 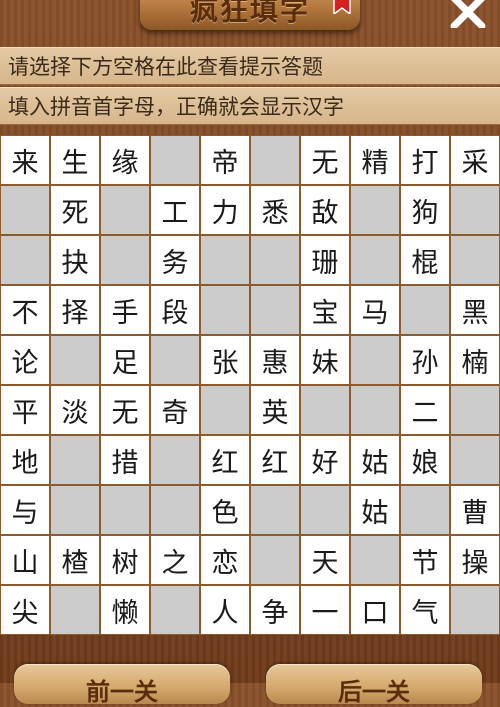 What do you see at coordinates (75, 210) in the screenshot?
I see `grid-cell-filled: 死` at bounding box center [75, 210].